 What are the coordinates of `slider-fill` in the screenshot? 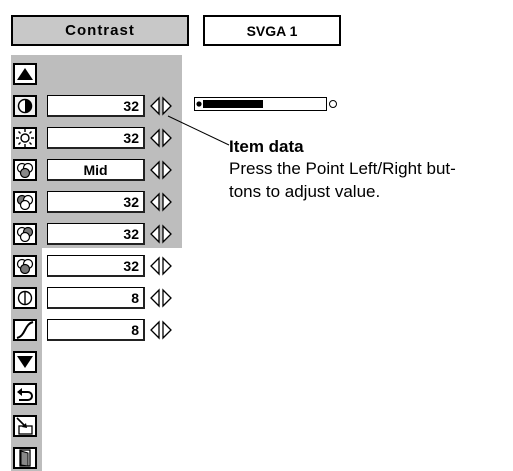 It's located at (233, 104).